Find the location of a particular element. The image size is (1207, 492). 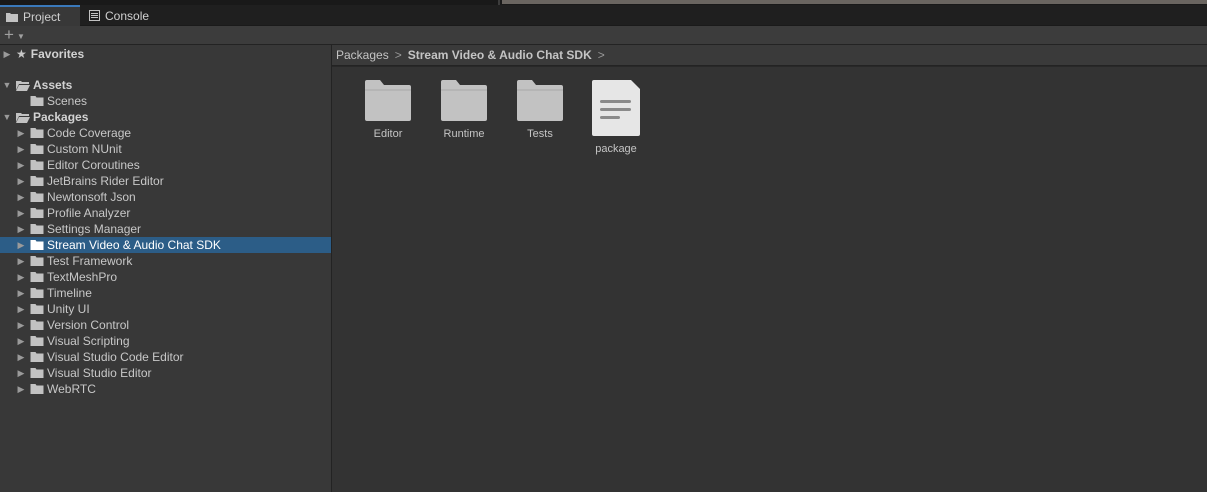

tab-project: Project is located at coordinates (40, 15).